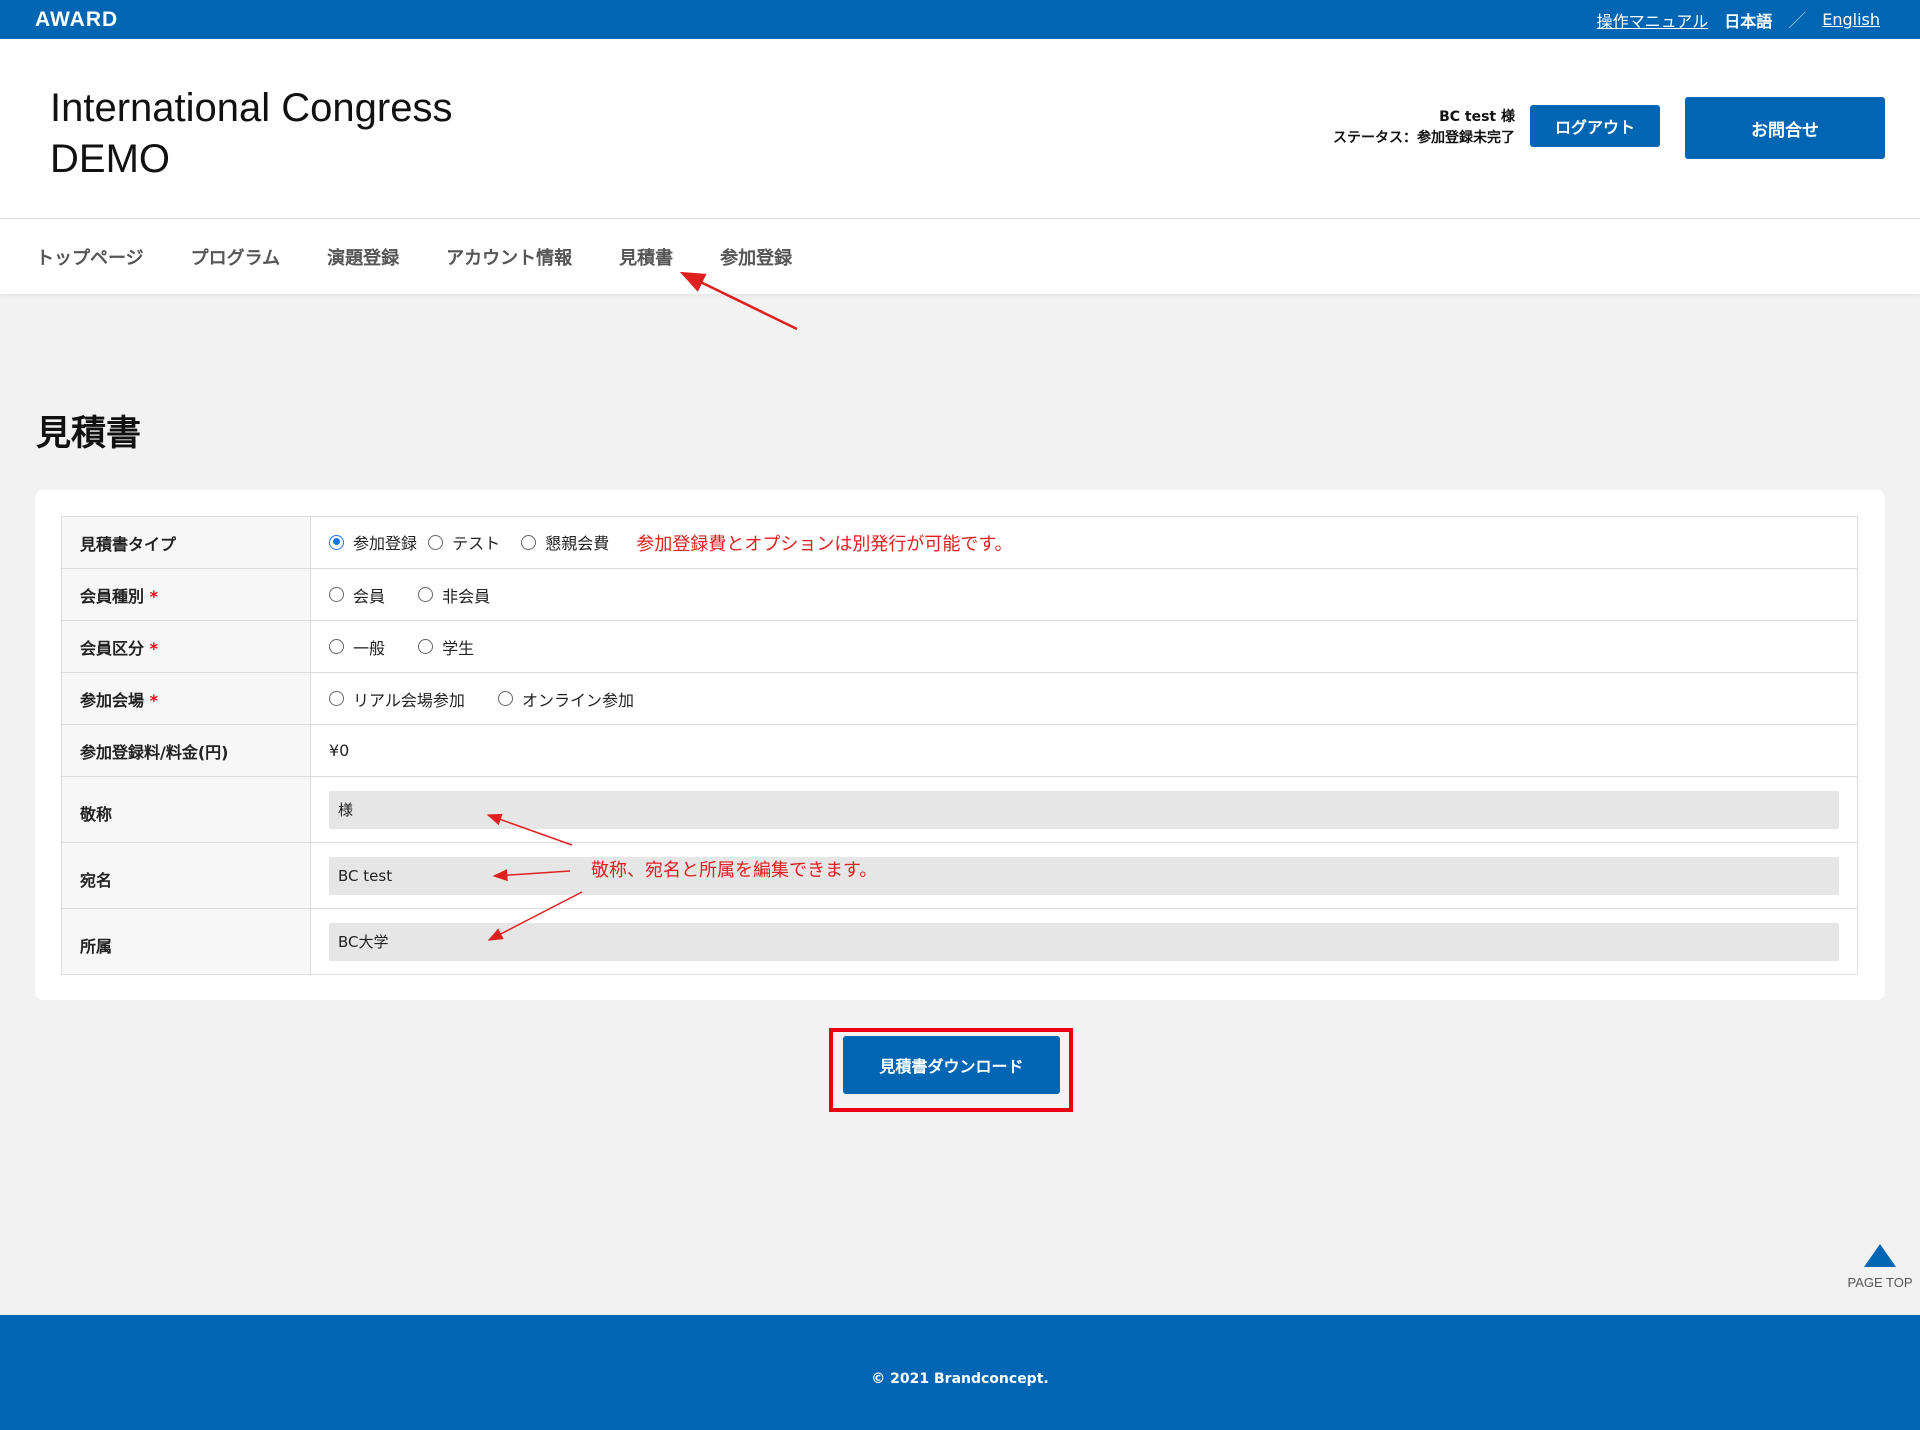 This screenshot has height=1430, width=1920. What do you see at coordinates (458, 648) in the screenshot?
I see `radio-label: 学生` at bounding box center [458, 648].